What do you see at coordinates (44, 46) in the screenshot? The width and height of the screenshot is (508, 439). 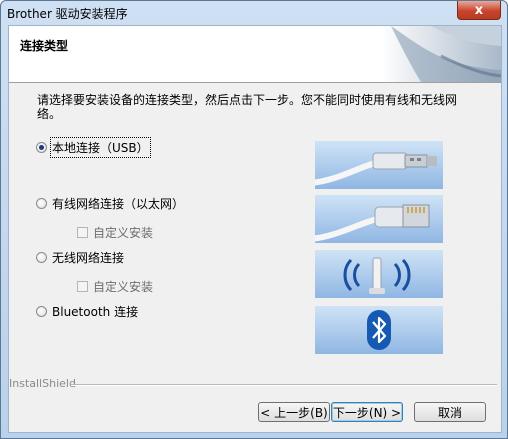 I see `page-title: 连接类型` at bounding box center [44, 46].